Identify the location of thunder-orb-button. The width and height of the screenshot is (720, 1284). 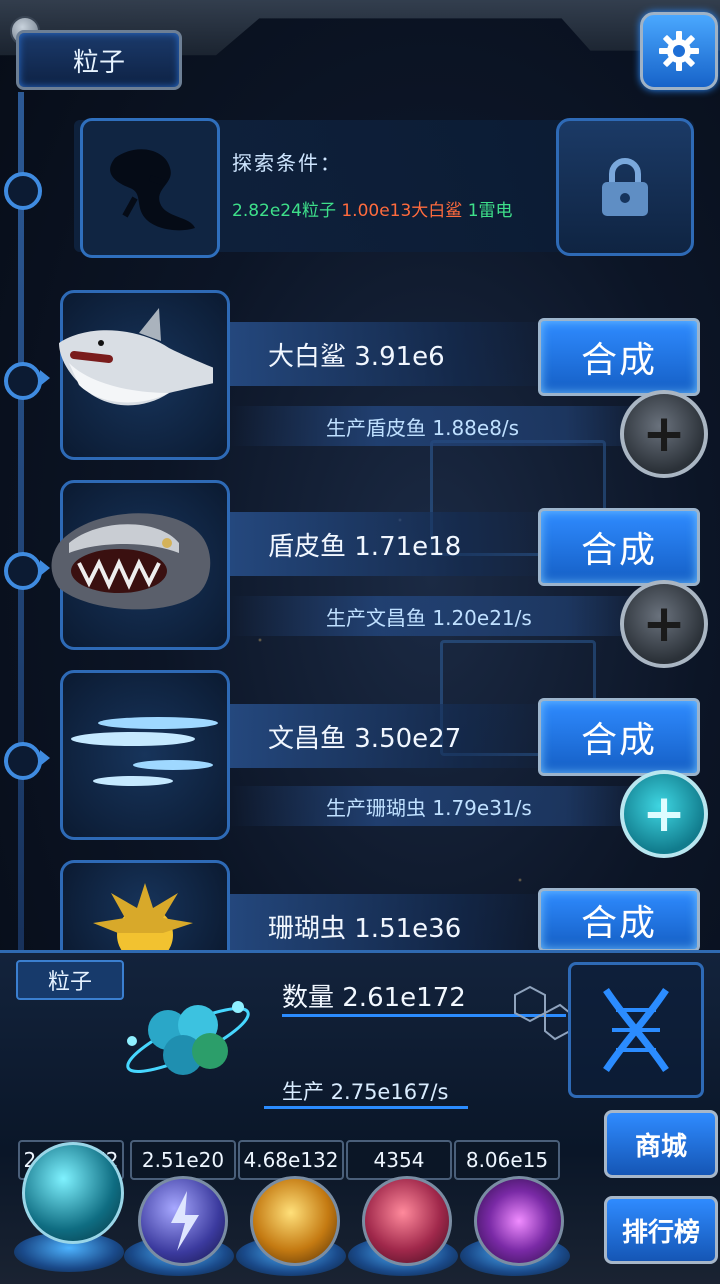
(183, 1221).